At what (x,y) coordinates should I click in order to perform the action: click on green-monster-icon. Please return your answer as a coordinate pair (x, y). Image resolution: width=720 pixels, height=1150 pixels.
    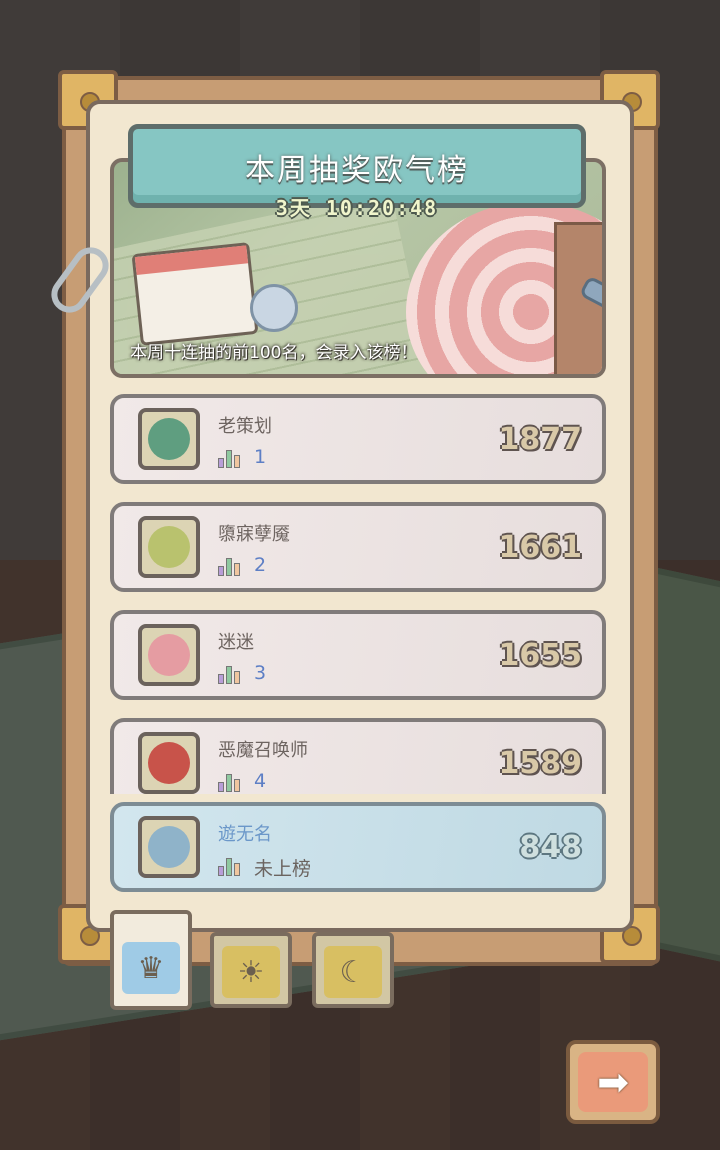
    Looking at the image, I should click on (169, 439).